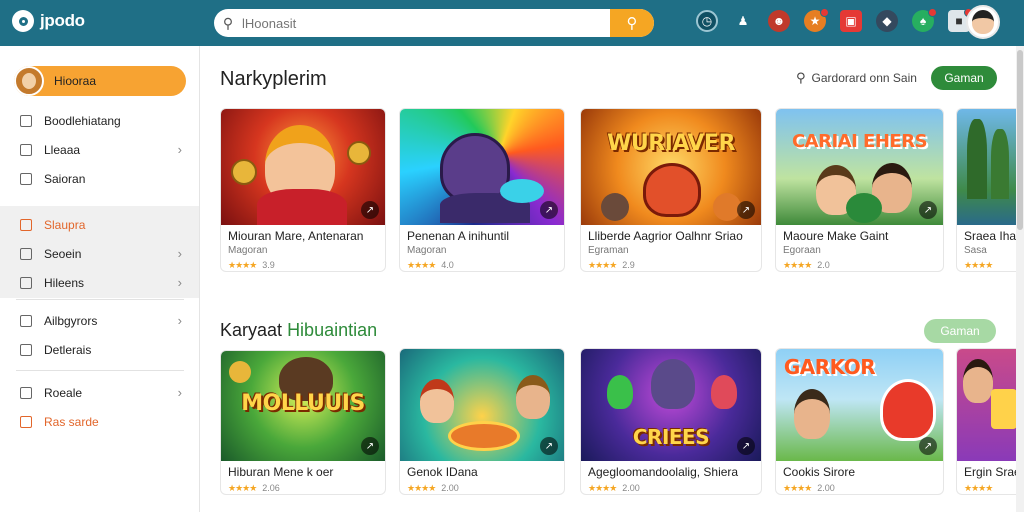 This screenshot has height=512, width=1024. I want to click on section1-action-button: Gaman, so click(964, 78).